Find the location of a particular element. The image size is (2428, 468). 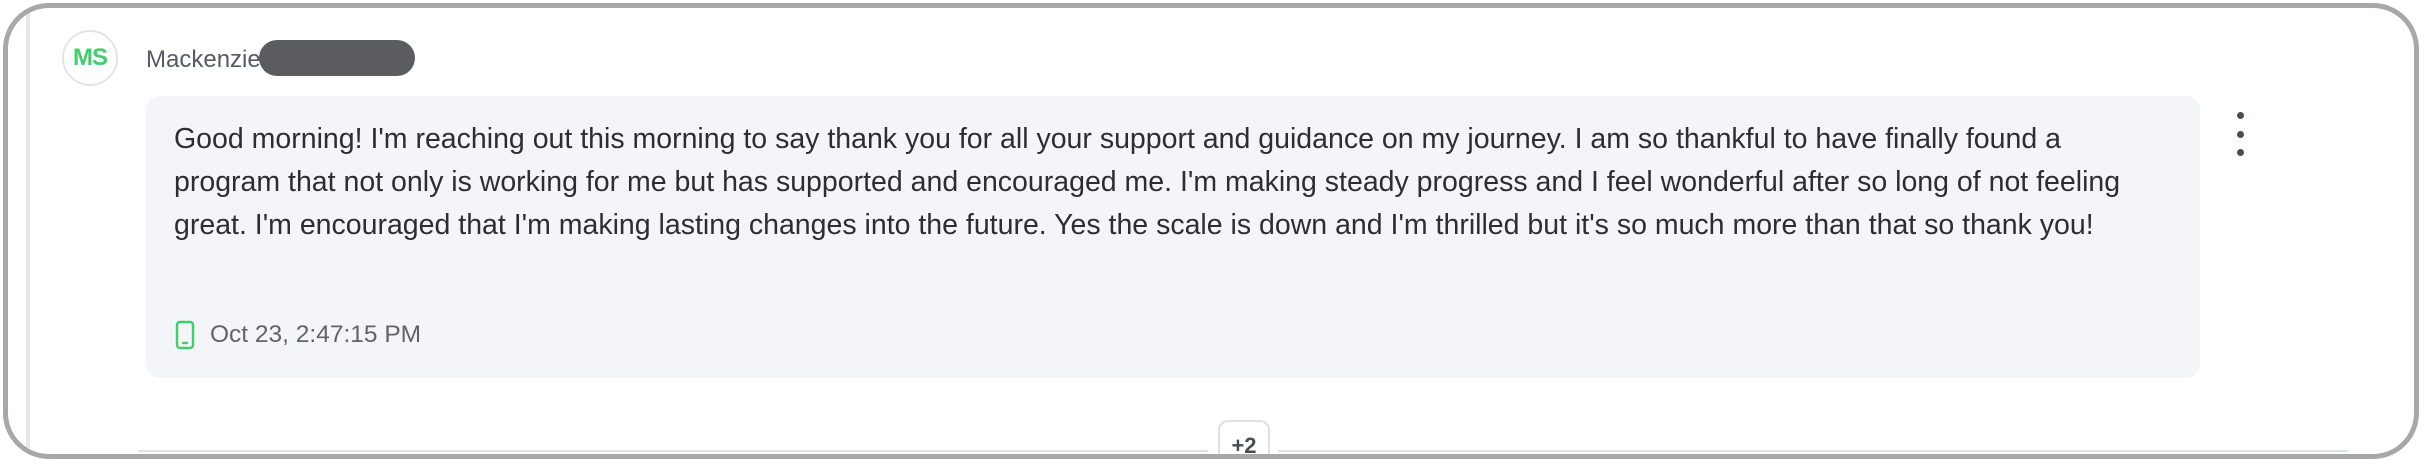

avatar: MS is located at coordinates (90, 58).